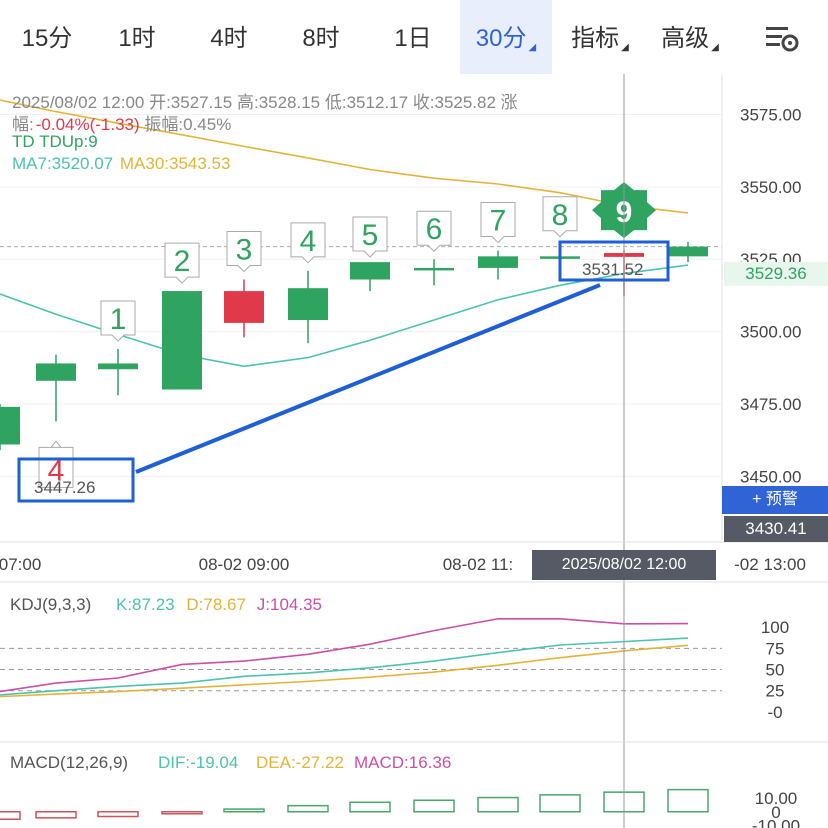  I want to click on kdj-legend-item: J:104.35, so click(289, 604).